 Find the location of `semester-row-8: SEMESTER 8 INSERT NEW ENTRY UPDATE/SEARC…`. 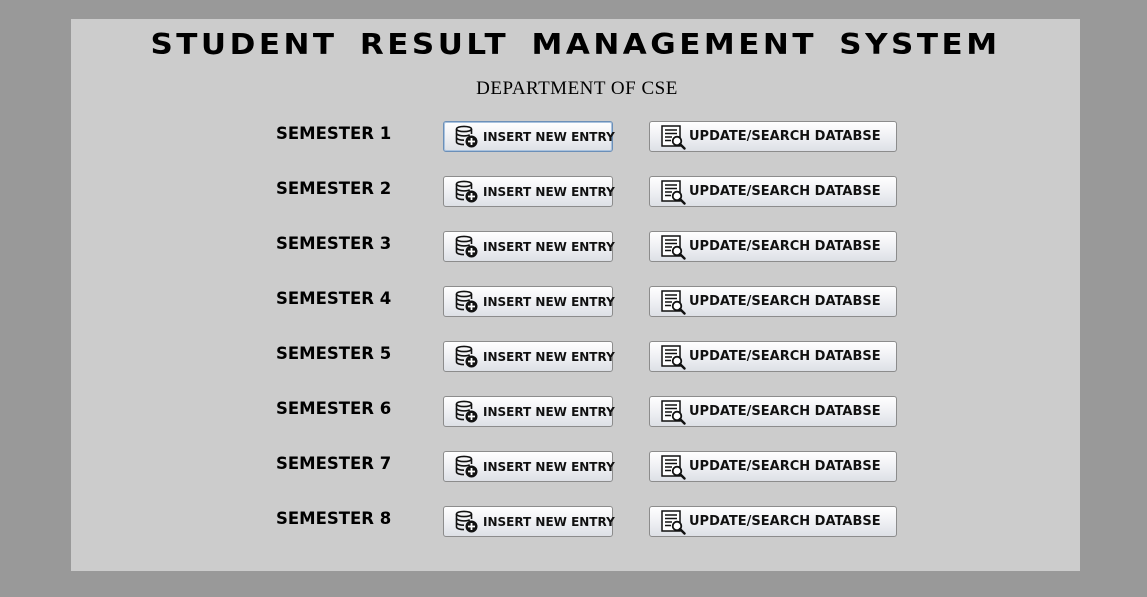

semester-row-8: SEMESTER 8 INSERT NEW ENTRY UPDATE/SEARC… is located at coordinates (575, 522).